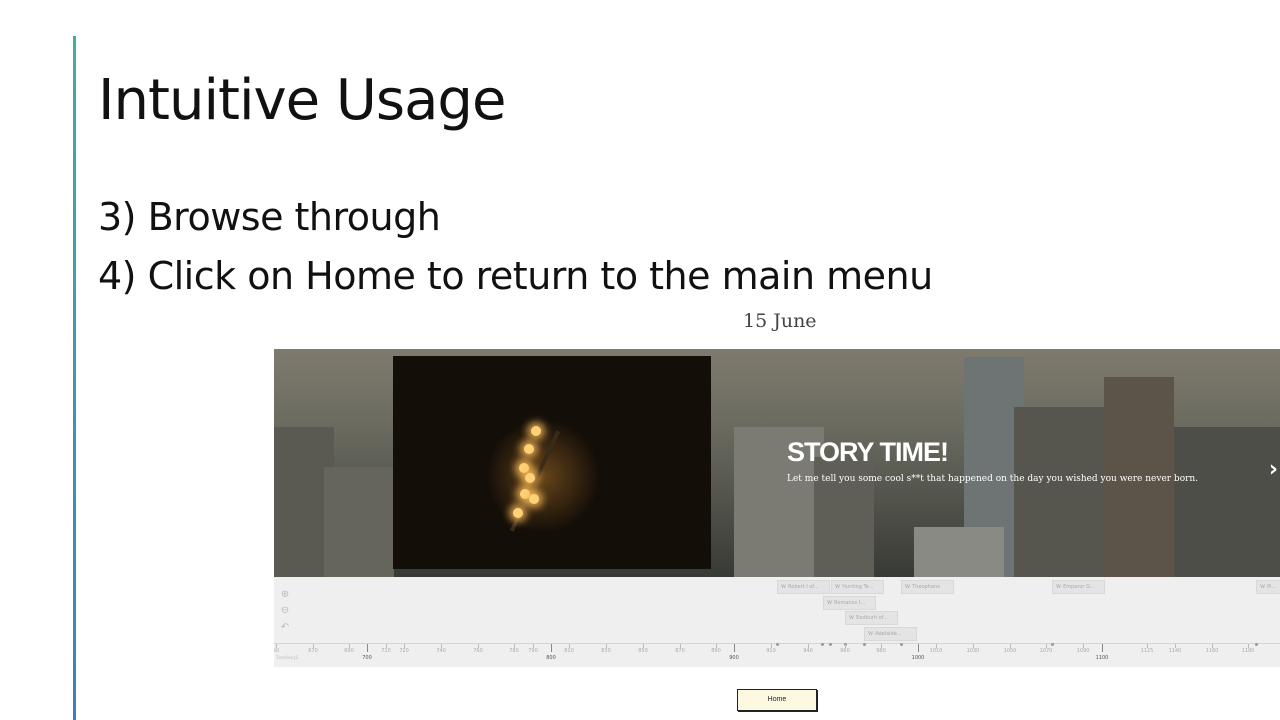  Describe the element at coordinates (543, 476) in the screenshot. I see `light-glow` at that location.